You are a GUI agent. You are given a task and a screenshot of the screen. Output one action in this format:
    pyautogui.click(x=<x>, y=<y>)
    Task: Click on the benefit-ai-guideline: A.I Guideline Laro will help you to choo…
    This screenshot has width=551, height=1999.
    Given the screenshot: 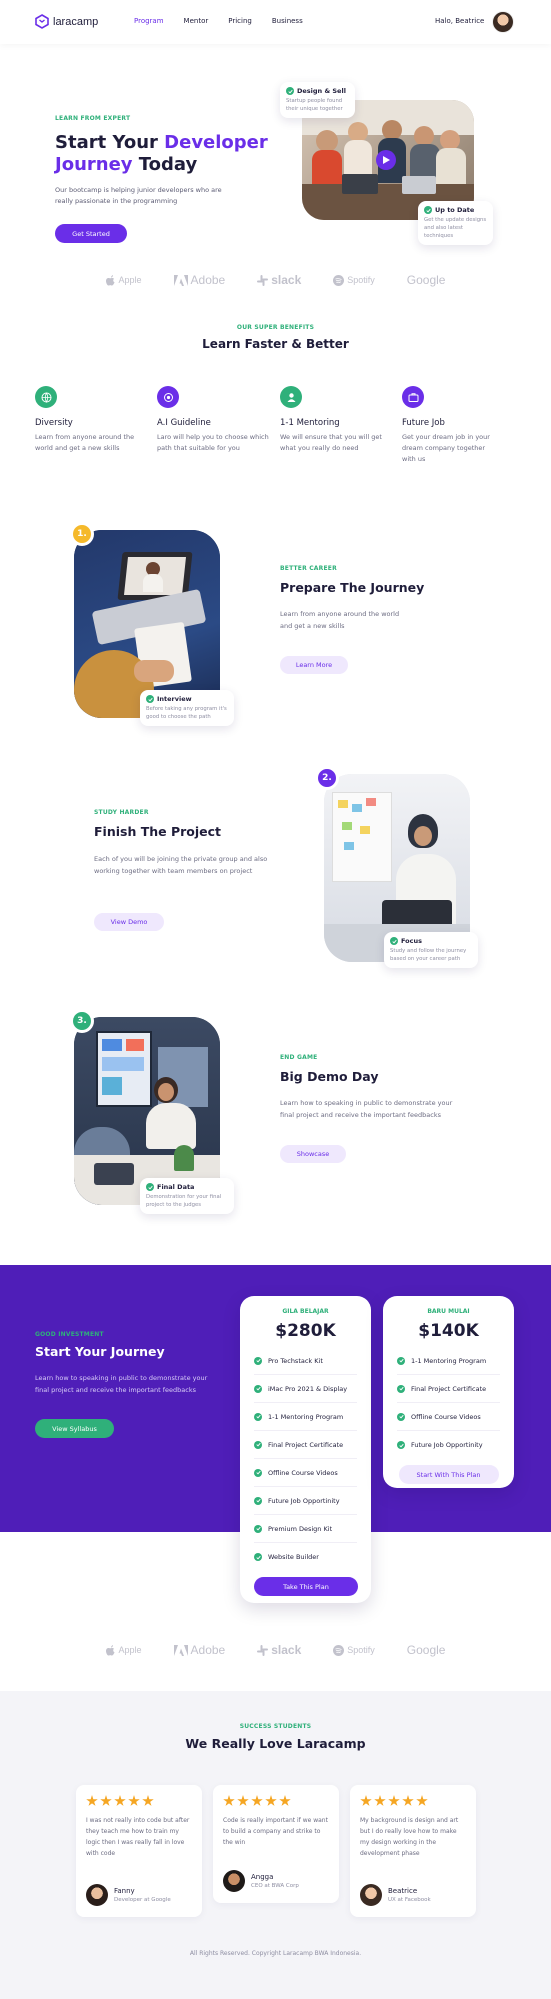 What is the action you would take?
    pyautogui.click(x=214, y=420)
    